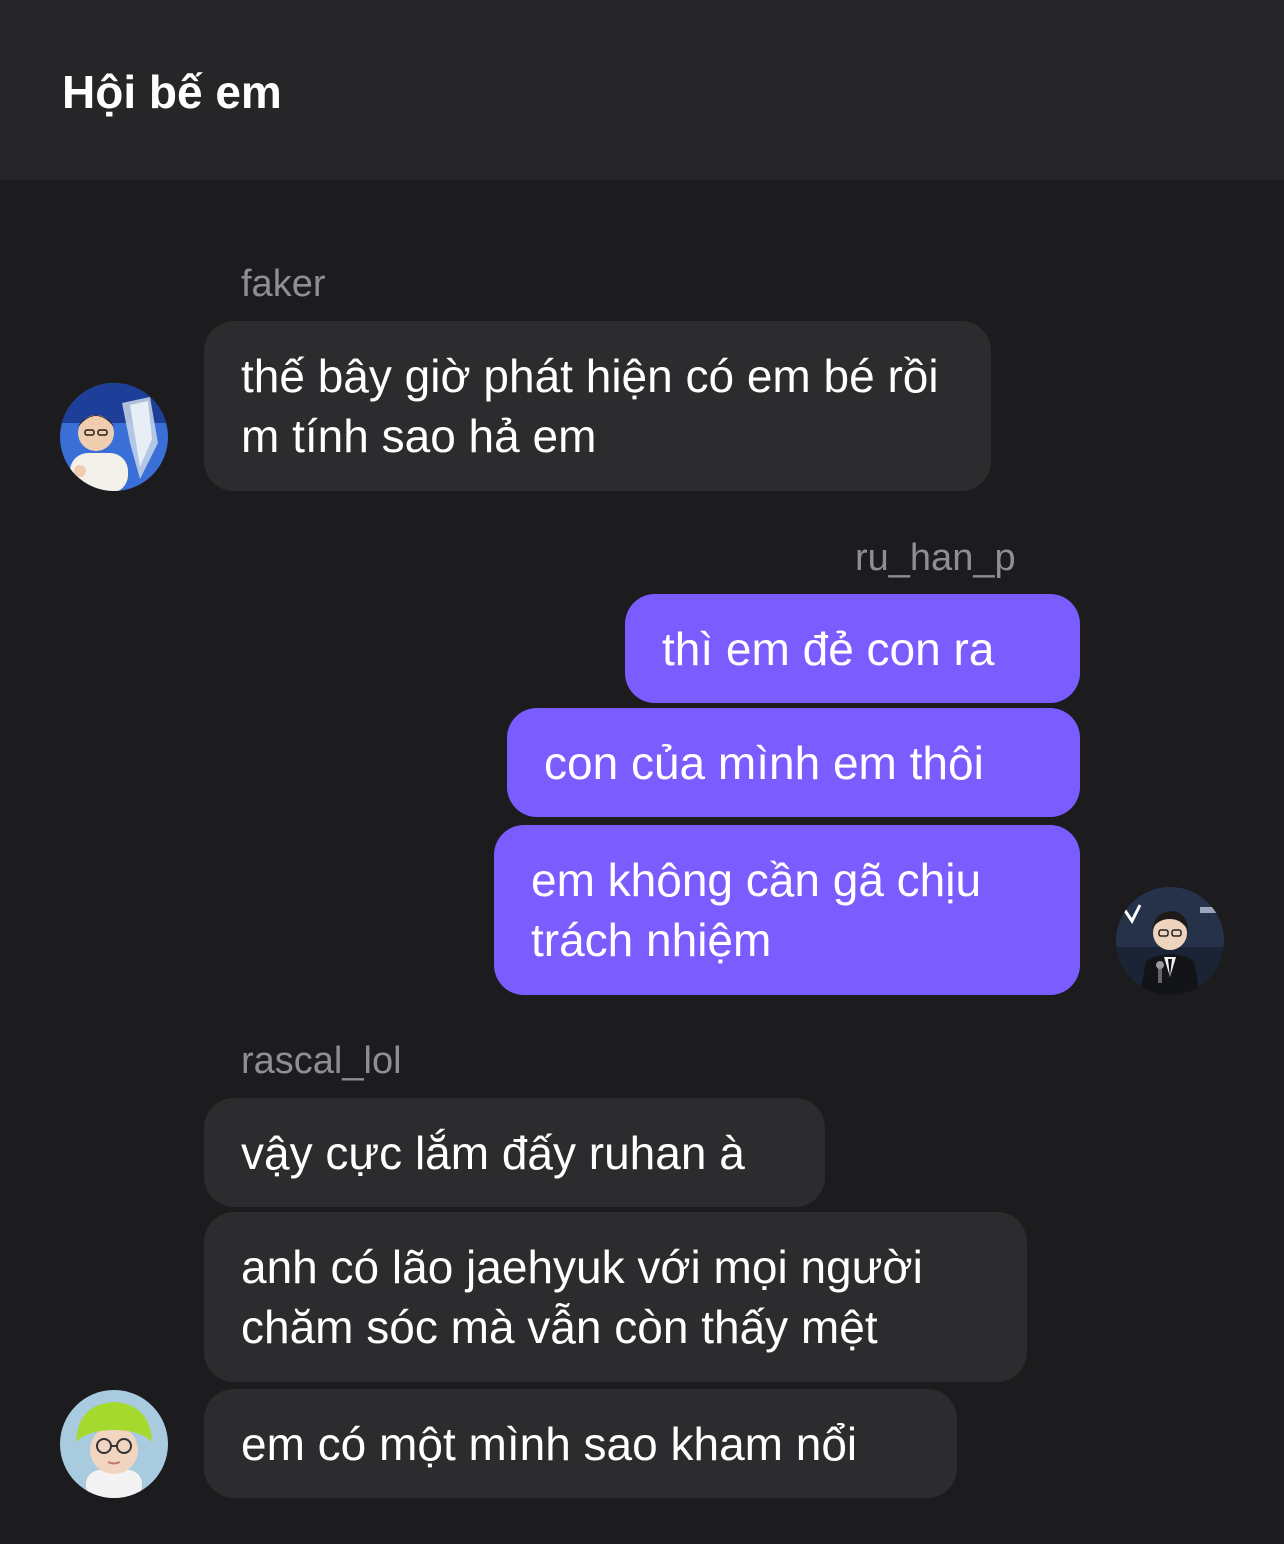 Image resolution: width=1284 pixels, height=1544 pixels. I want to click on message-bubble: con của mình em thôi, so click(793, 762).